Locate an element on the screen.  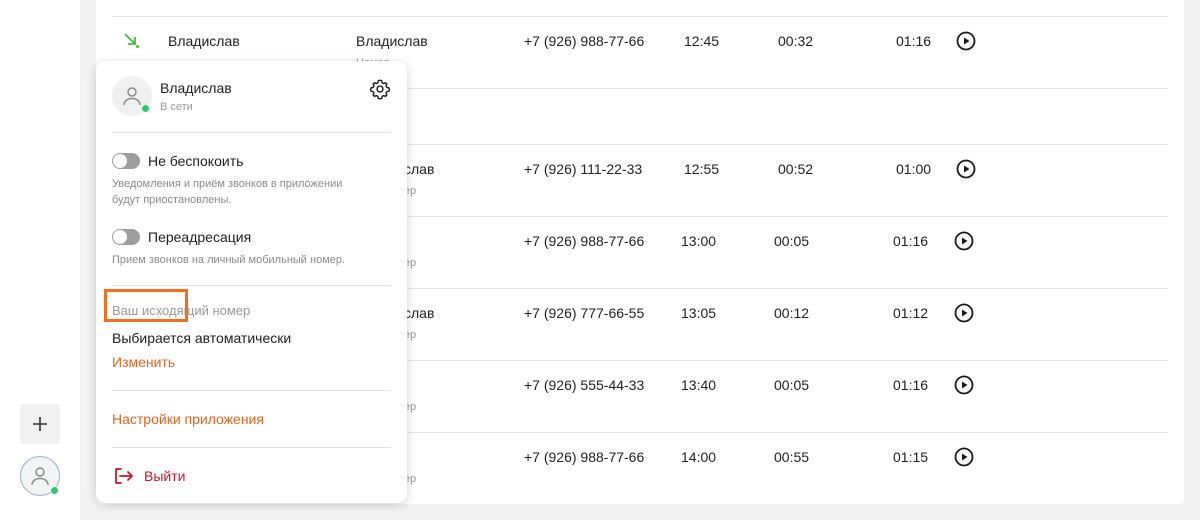
popup-avatar is located at coordinates (132, 96).